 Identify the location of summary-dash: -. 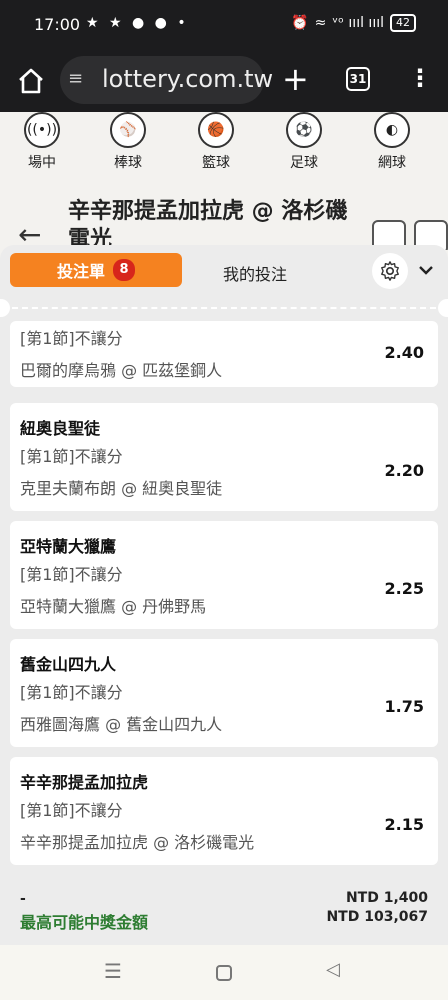
(23, 899).